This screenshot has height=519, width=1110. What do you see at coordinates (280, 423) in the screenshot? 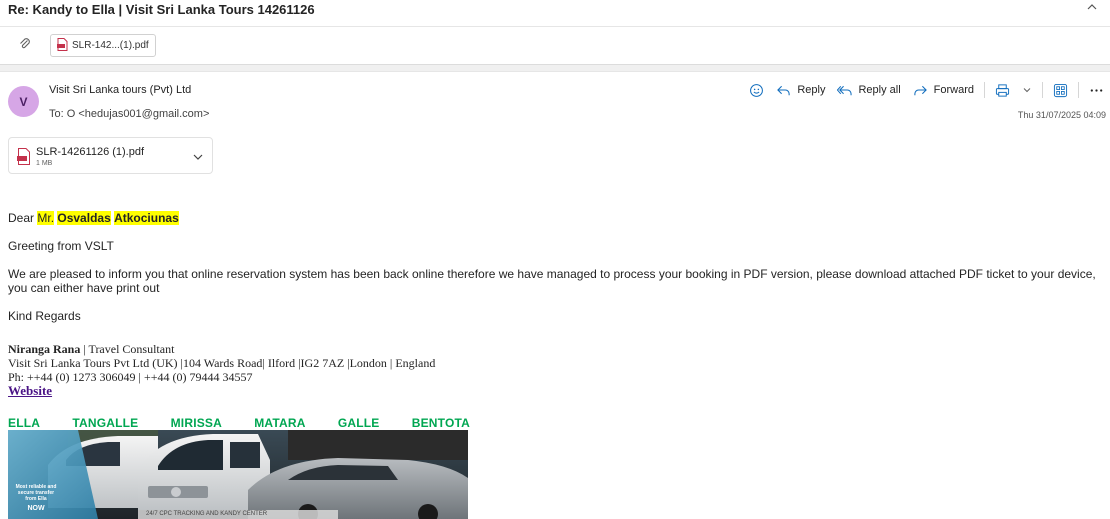
I see `town-label: MATARA` at bounding box center [280, 423].